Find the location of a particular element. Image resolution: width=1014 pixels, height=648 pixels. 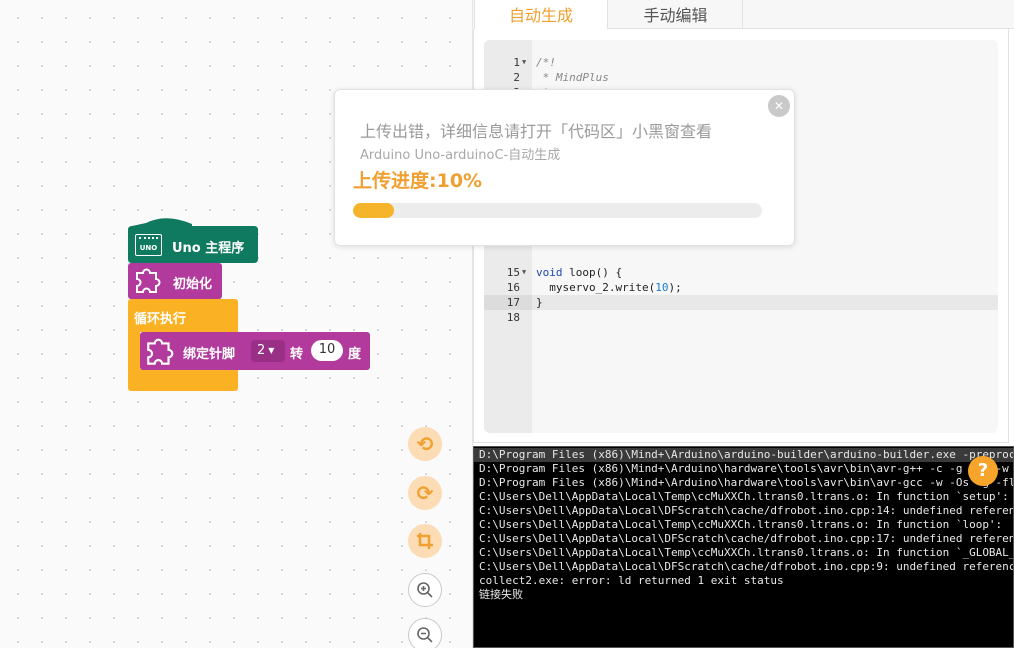

chevron-down-icon: ▼ is located at coordinates (271, 350).